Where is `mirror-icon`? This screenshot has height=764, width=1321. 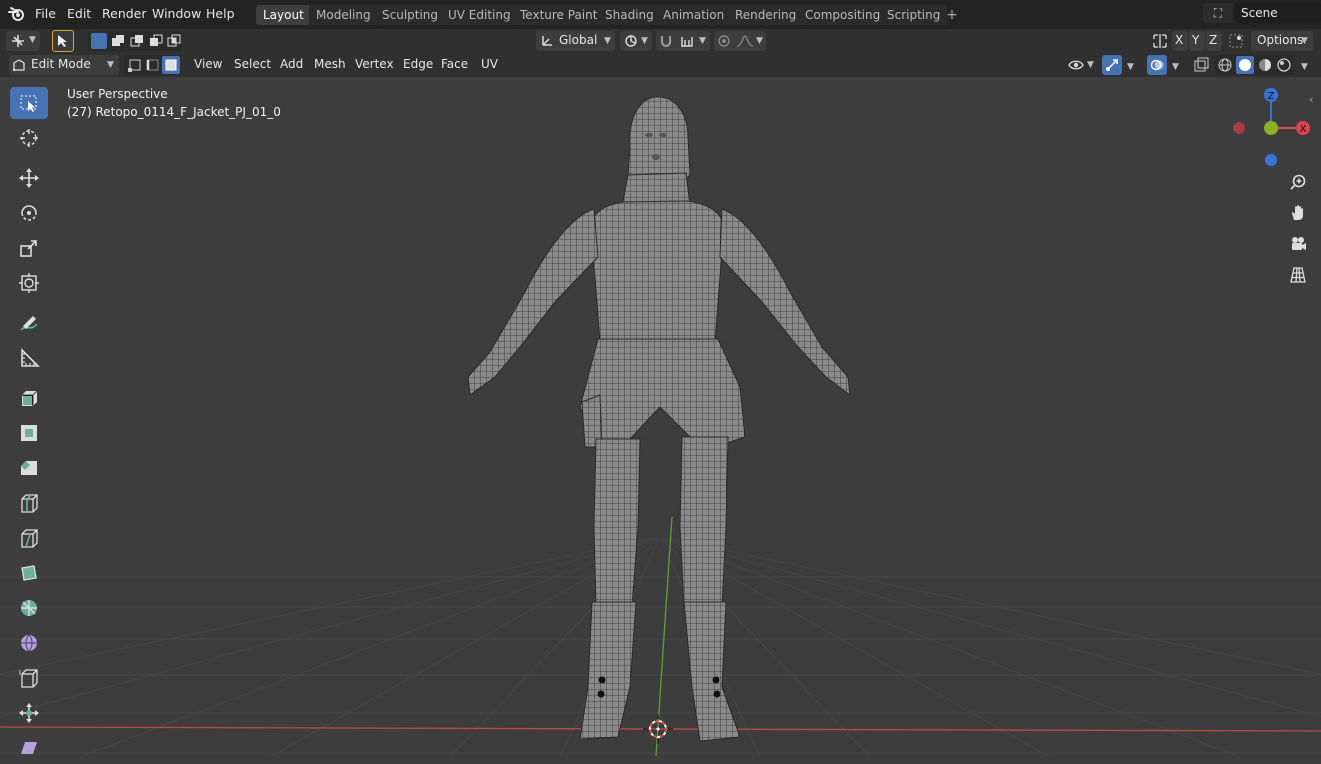
mirror-icon is located at coordinates (1160, 41).